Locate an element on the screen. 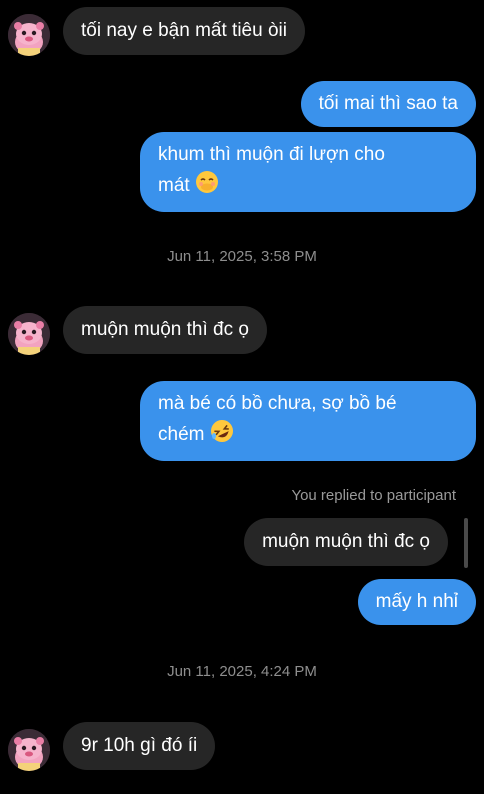 The height and width of the screenshot is (794, 484). message-text: 9r 10h gì đó íi is located at coordinates (139, 745).